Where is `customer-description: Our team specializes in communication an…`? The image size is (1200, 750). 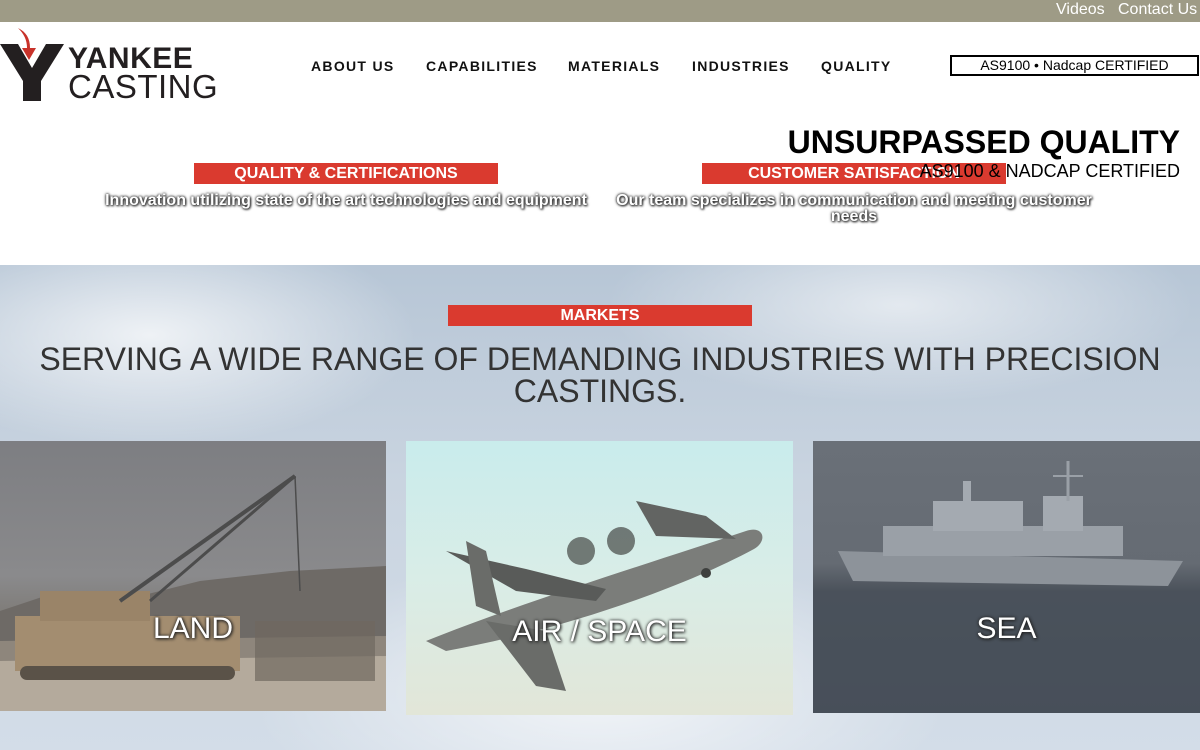
customer-description: Our team specializes in communication an… is located at coordinates (854, 208).